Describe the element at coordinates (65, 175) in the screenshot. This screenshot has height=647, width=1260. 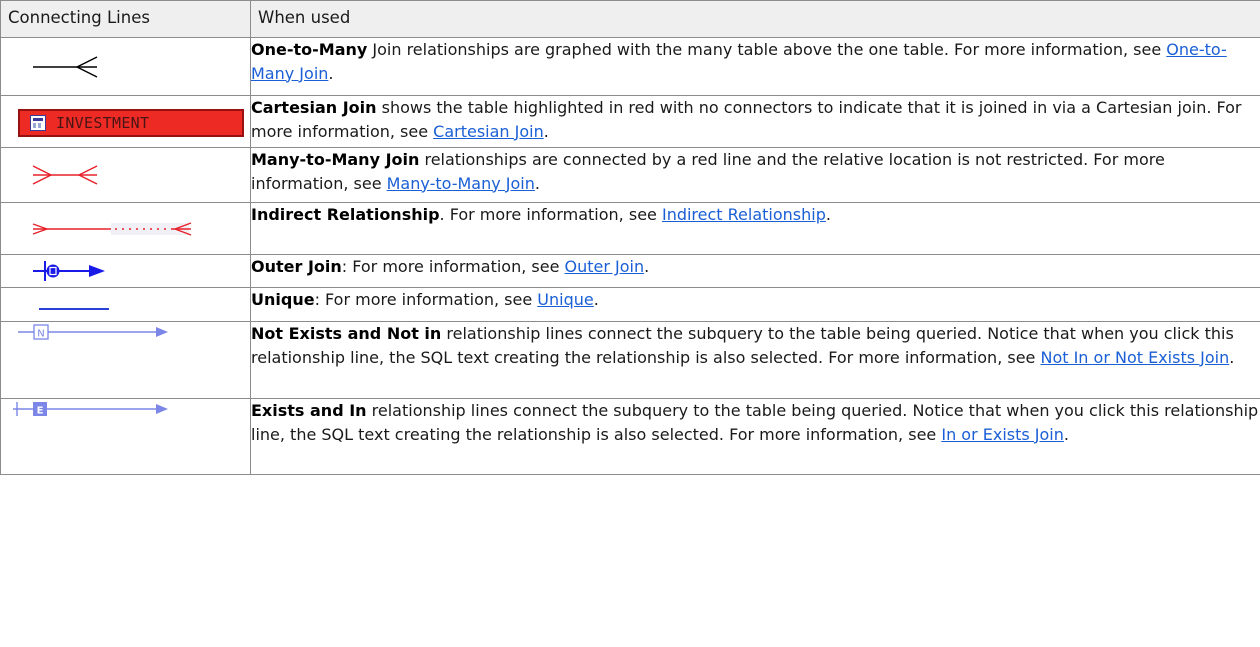
I see `many-to-many-line-icon` at that location.